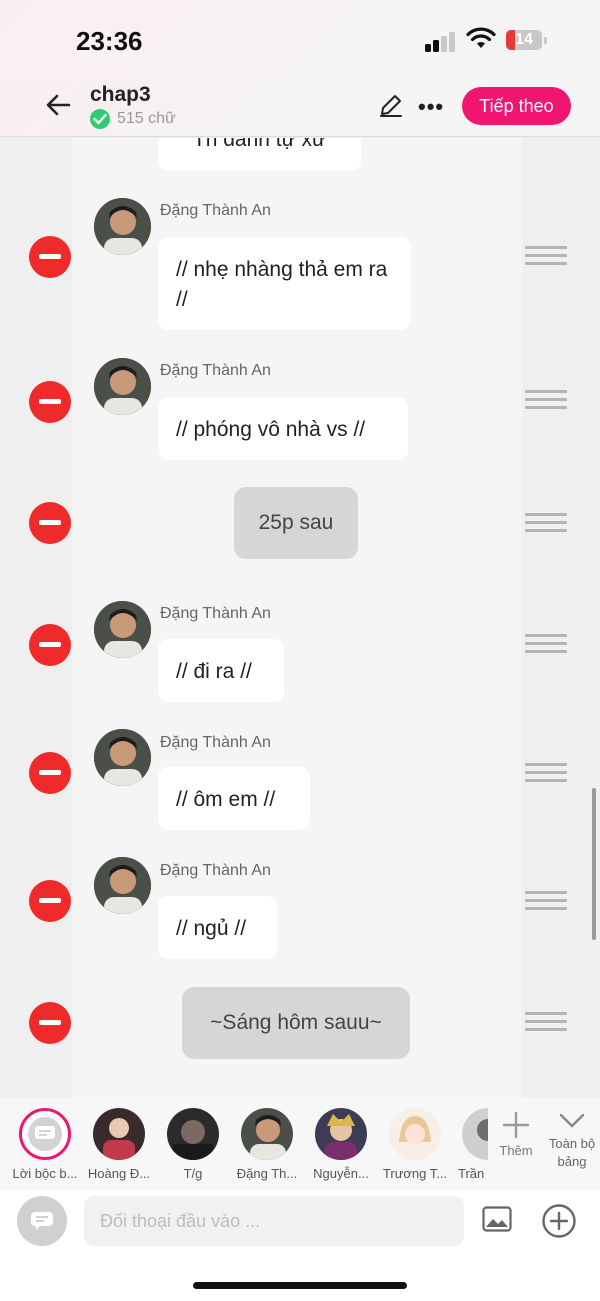 The image size is (600, 1301). I want to click on message-text: // nhẹ nhàng thả em ra //, so click(282, 284).